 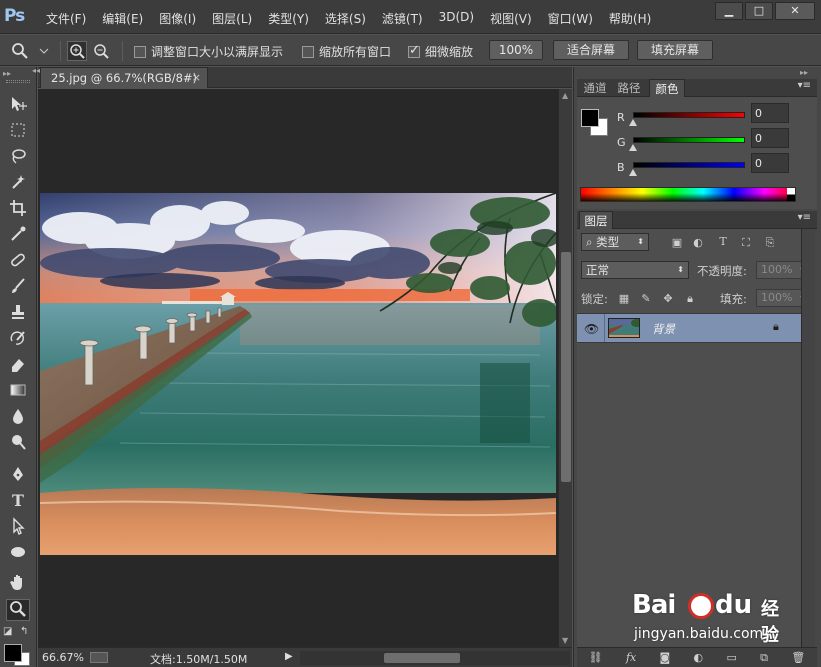 What do you see at coordinates (7, 73) in the screenshot?
I see `collapse-icon: ▸▸` at bounding box center [7, 73].